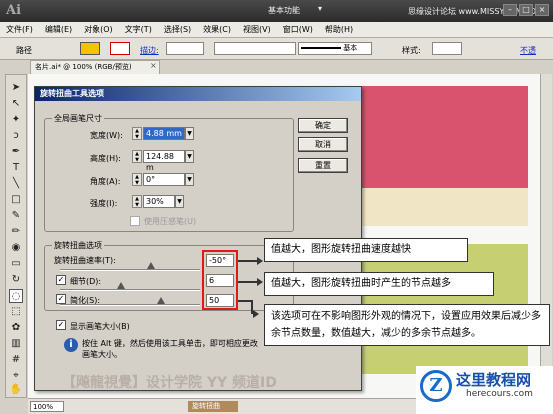 The image size is (553, 414). What do you see at coordinates (494, 380) in the screenshot?
I see `brand-name: 这里教程网` at bounding box center [494, 380].